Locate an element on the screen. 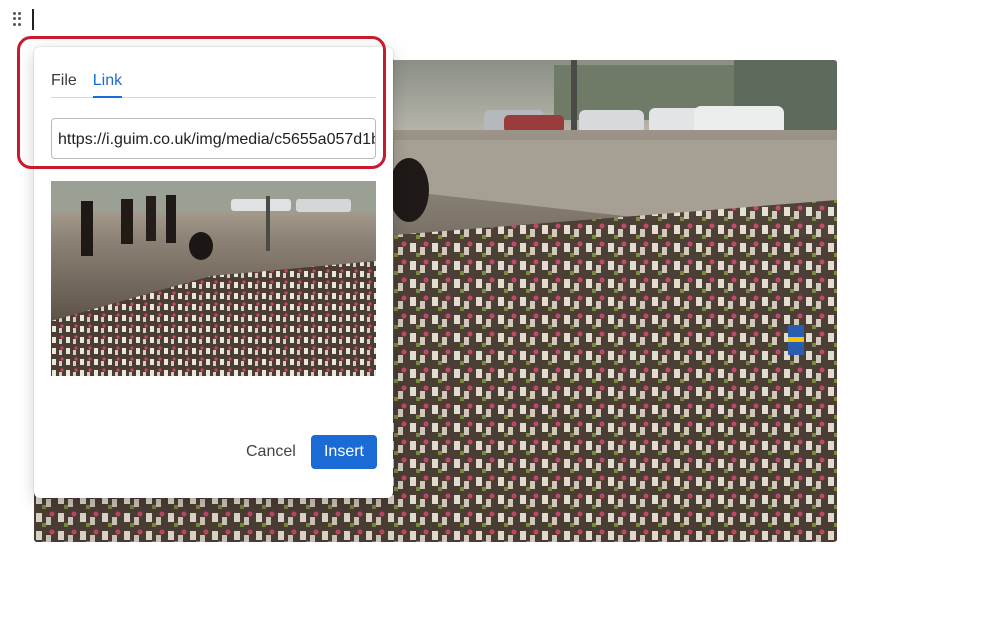  insert-button: Insert is located at coordinates (344, 452).